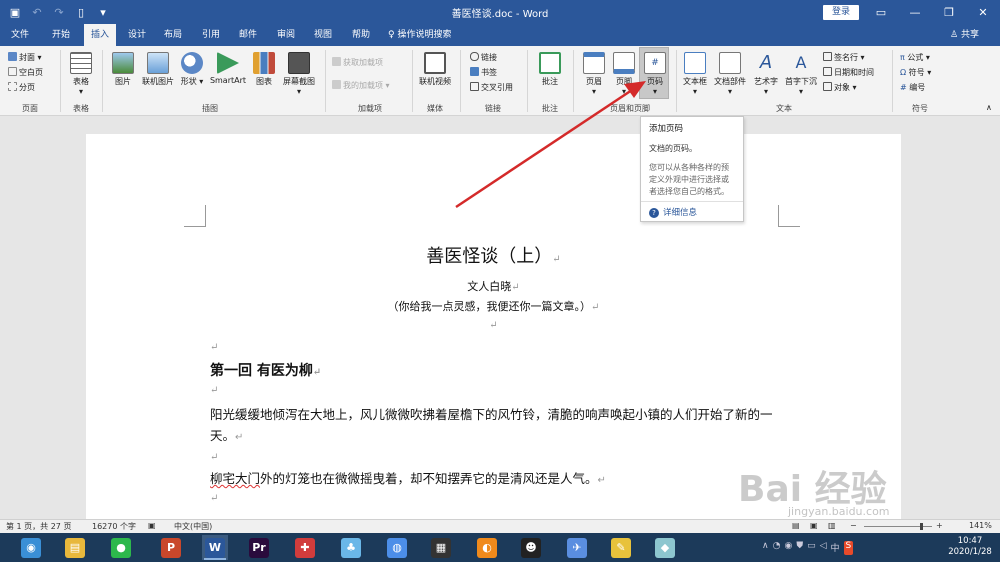 The image size is (1000, 562). Describe the element at coordinates (264, 69) in the screenshot. I see `chart-button: 图表` at that location.